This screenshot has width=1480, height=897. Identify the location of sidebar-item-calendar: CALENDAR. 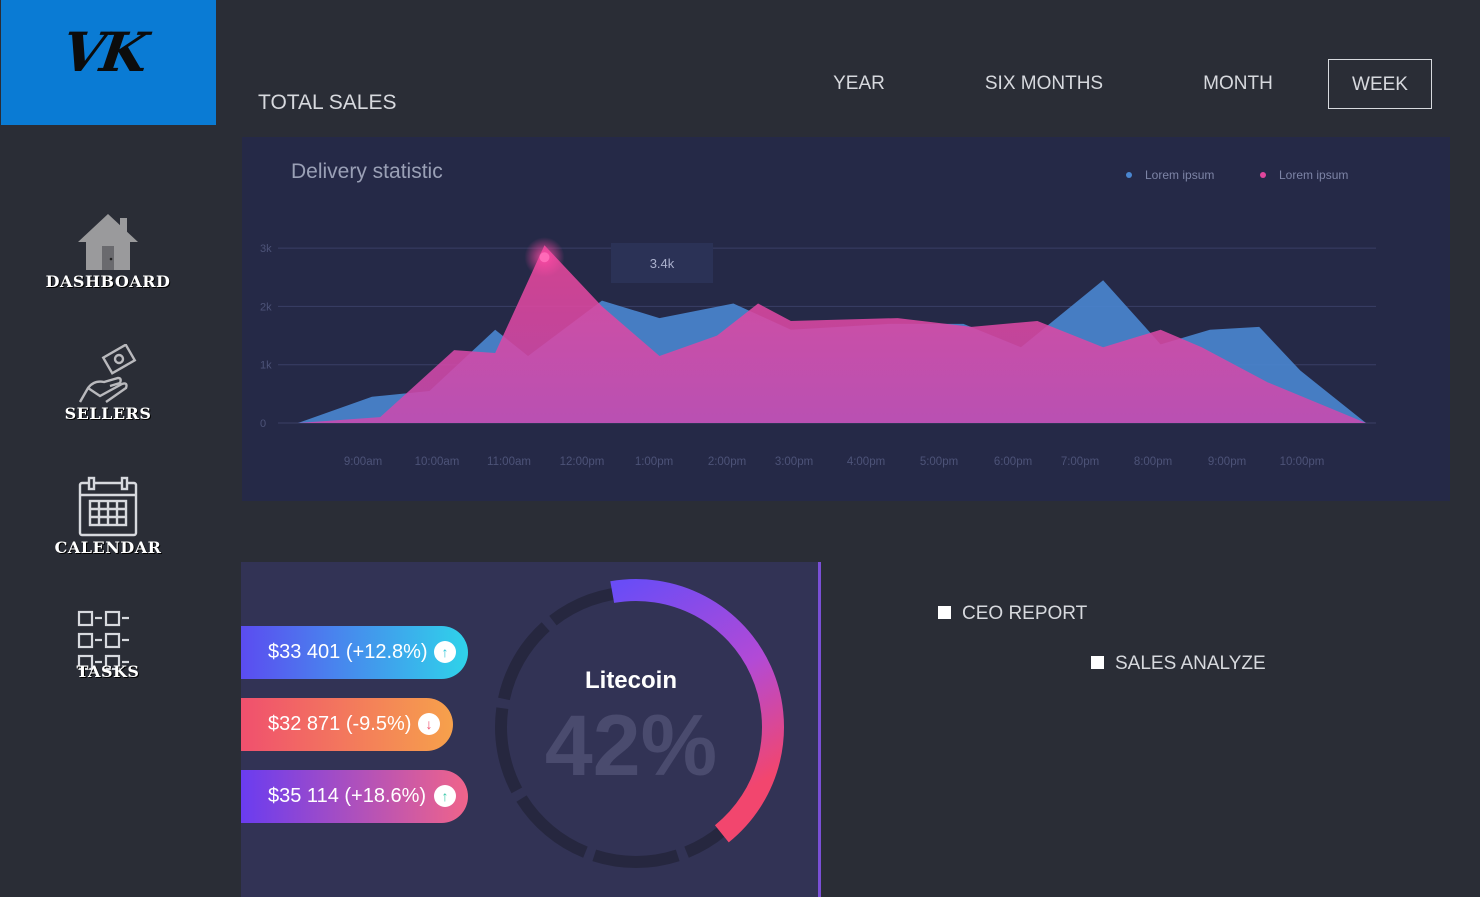
(108, 516).